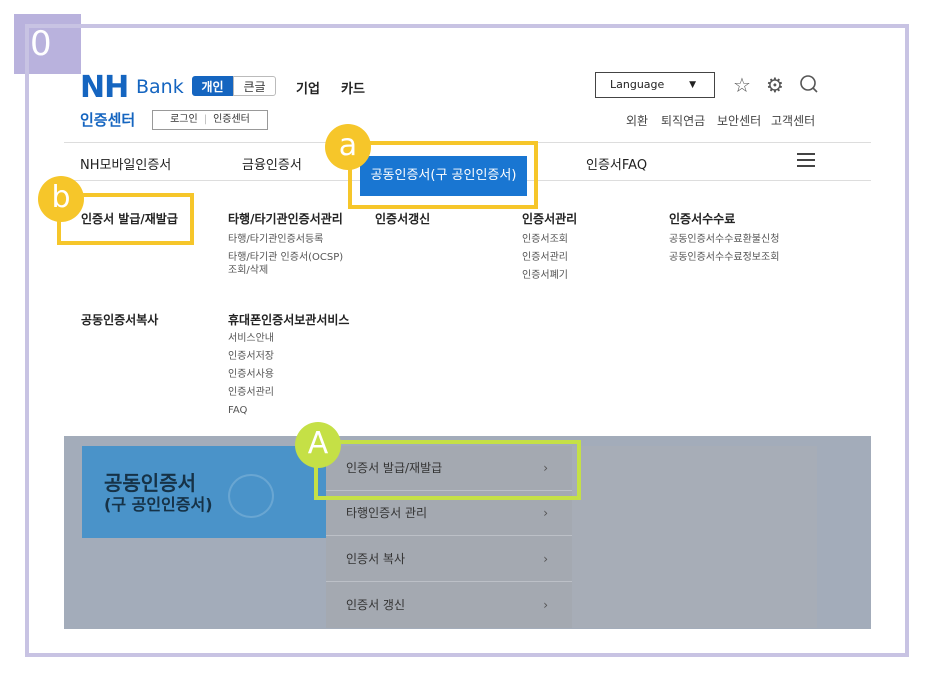  Describe the element at coordinates (285, 240) in the screenshot. I see `menu-sub-item: 타행/타기관인증서등록` at that location.